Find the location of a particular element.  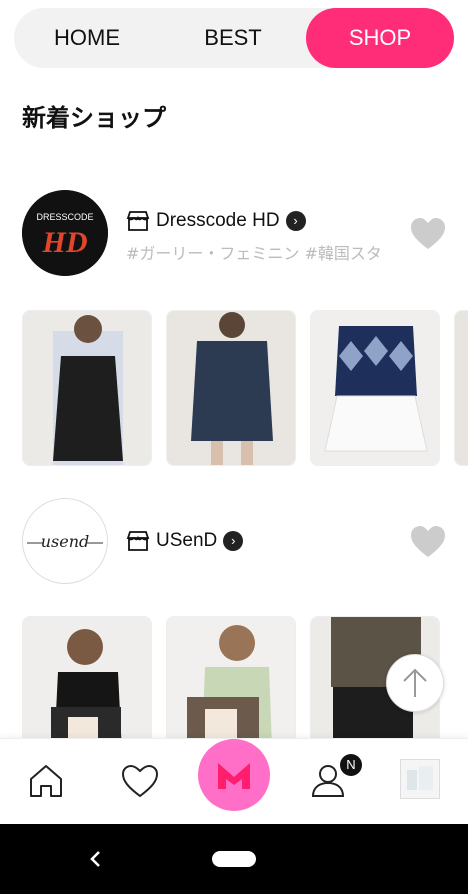

tab-home: HOME is located at coordinates (87, 38).